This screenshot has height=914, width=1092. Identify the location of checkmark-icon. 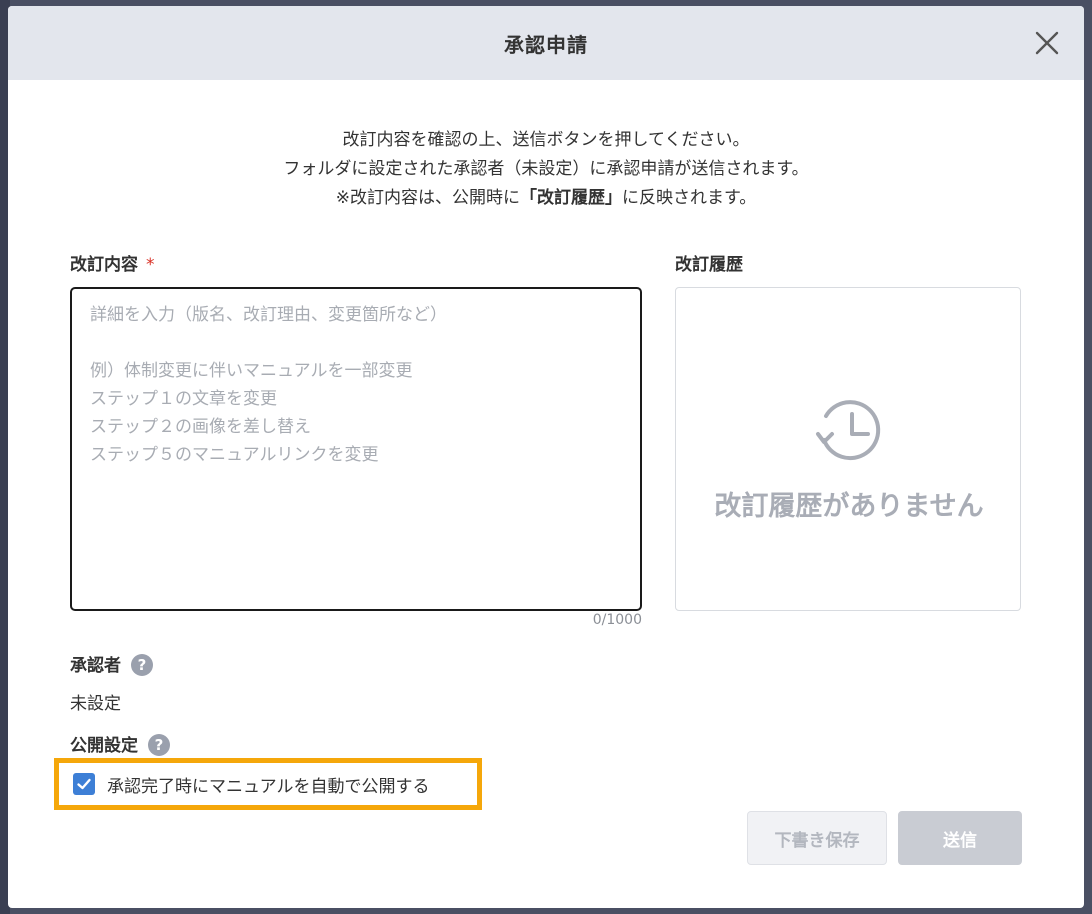
(84, 784).